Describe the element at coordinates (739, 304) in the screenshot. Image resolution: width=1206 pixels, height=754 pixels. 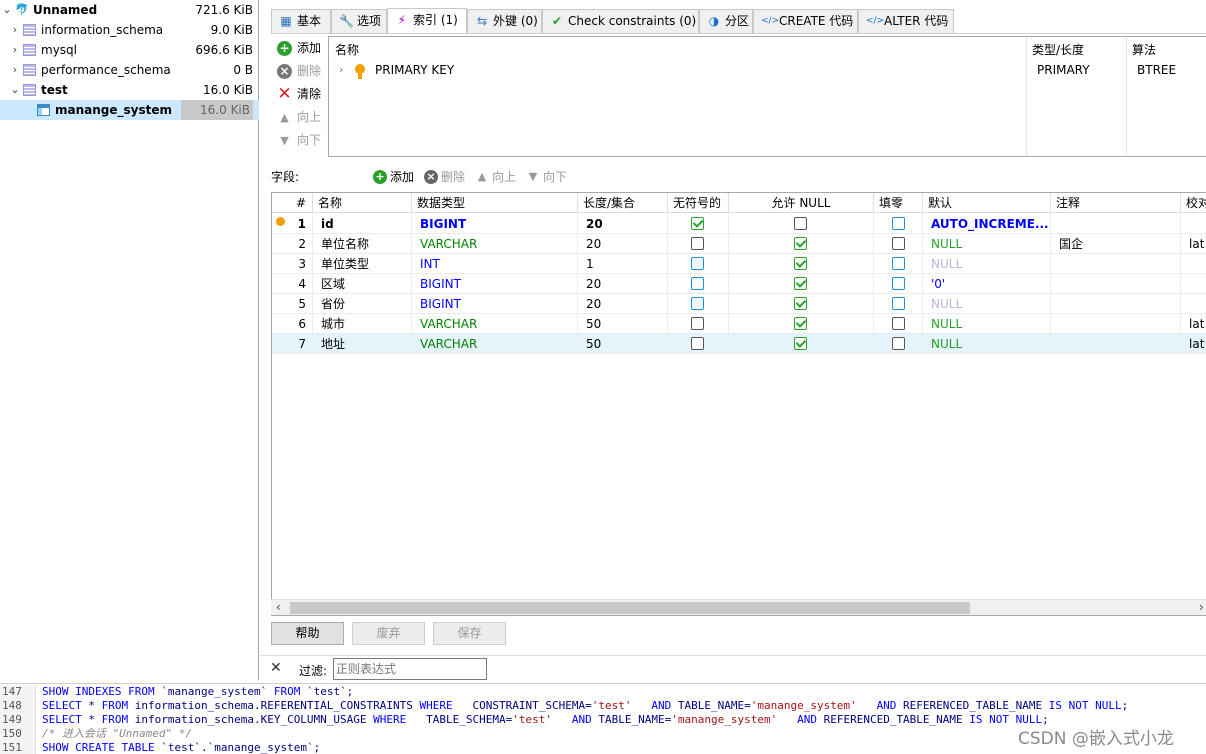
I see `table-row: 5 省份 BIGINT 20 NULL` at that location.